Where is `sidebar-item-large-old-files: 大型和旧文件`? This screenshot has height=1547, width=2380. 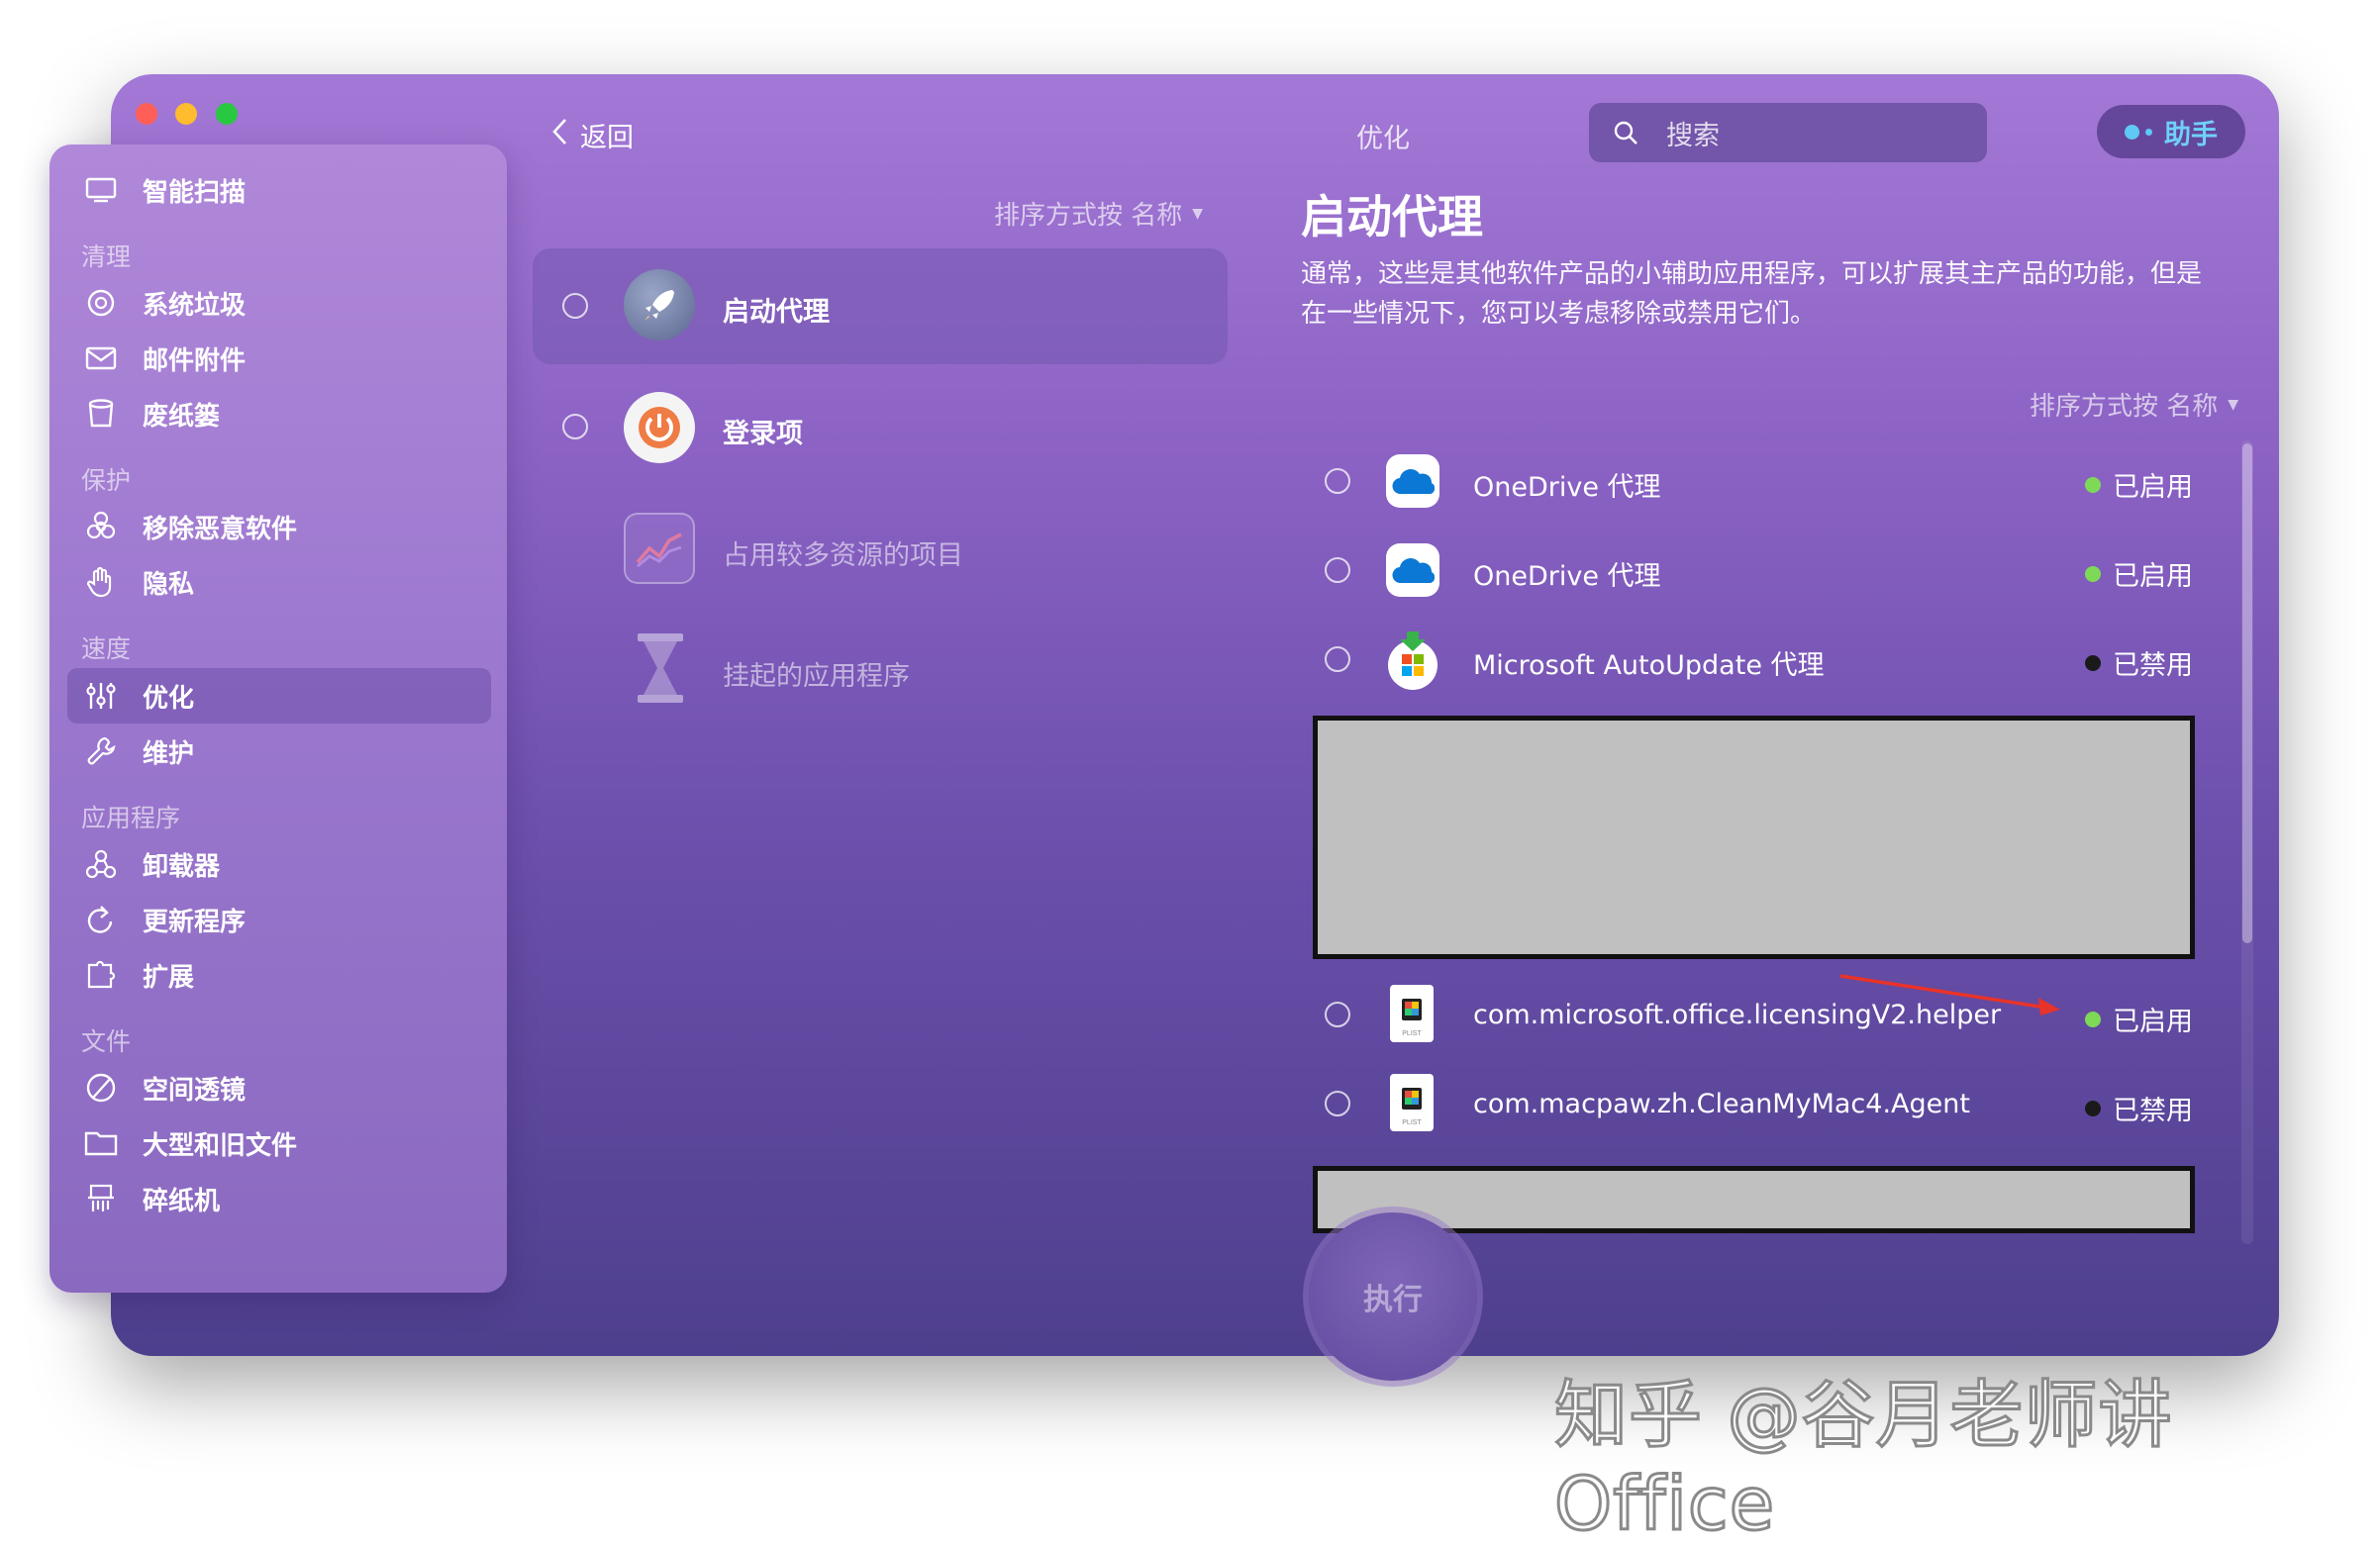 sidebar-item-large-old-files: 大型和旧文件 is located at coordinates (189, 1143).